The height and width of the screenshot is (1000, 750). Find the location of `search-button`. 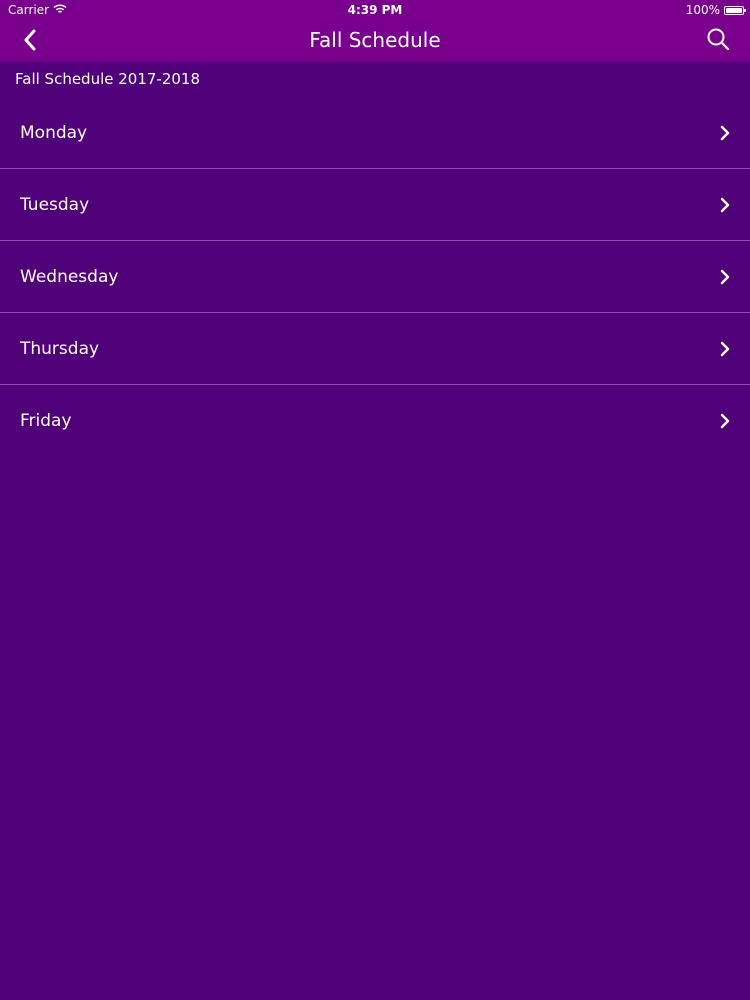

search-button is located at coordinates (718, 41).